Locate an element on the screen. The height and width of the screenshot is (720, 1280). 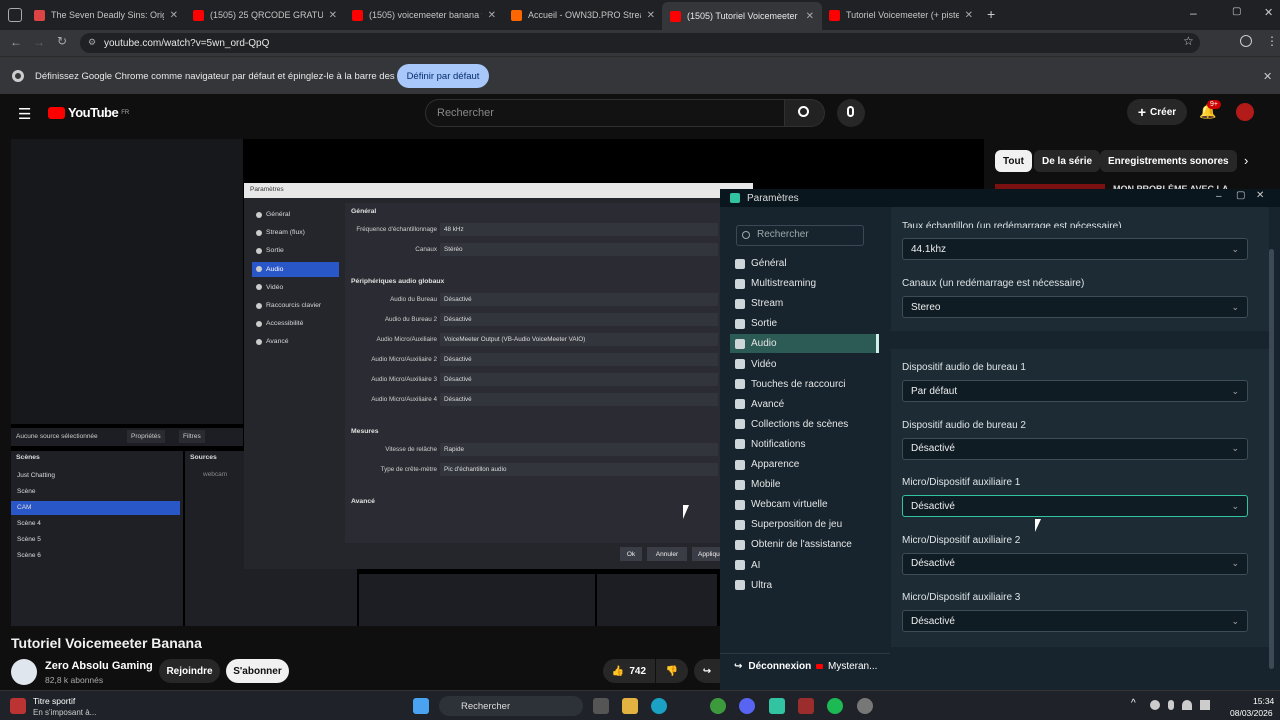
mic-tray-icon is located at coordinates (1171, 705).